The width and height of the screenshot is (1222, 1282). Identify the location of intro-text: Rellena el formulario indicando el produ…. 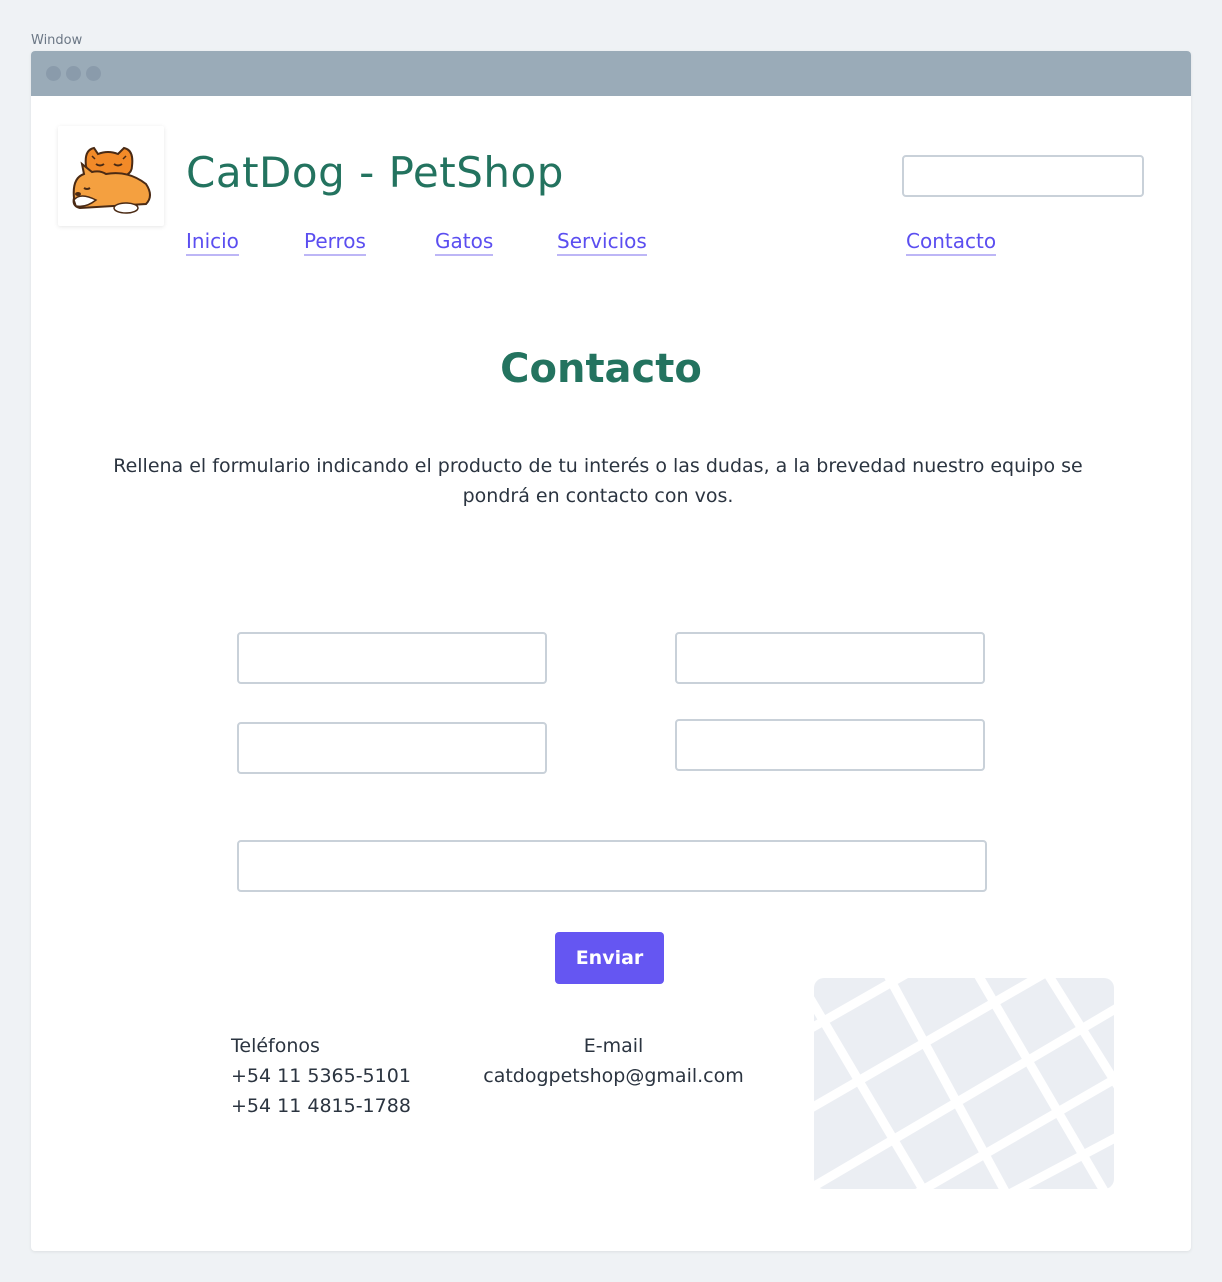
(598, 481).